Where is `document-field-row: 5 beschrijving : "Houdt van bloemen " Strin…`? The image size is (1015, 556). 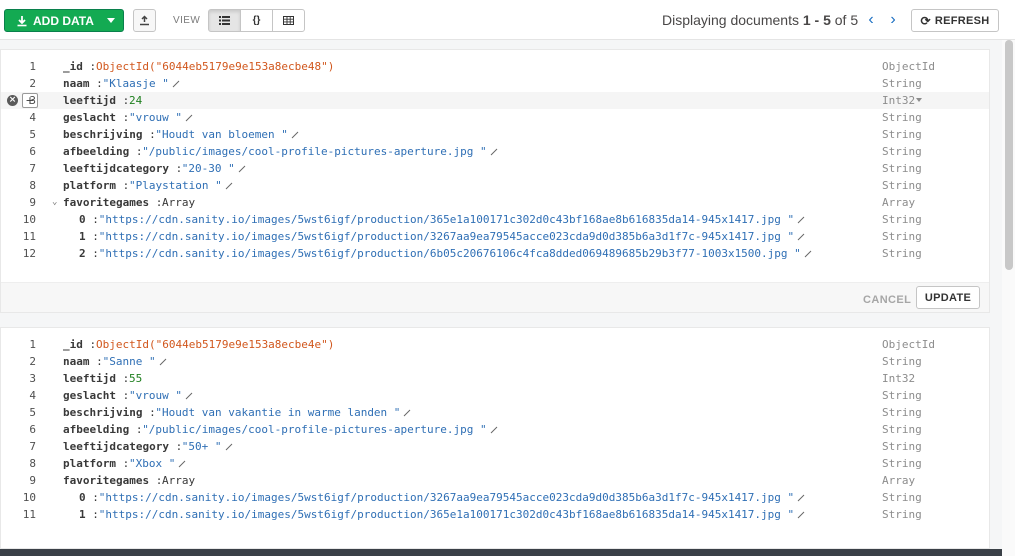
document-field-row: 5 beschrijving : "Houdt van bloemen " Strin… is located at coordinates (495, 134).